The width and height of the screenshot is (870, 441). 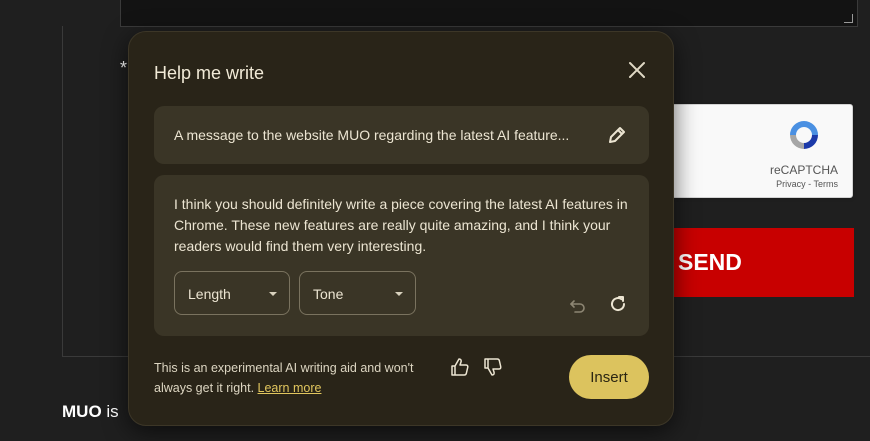 I want to click on recaptcha-links: Privacy - Terms, so click(x=807, y=184).